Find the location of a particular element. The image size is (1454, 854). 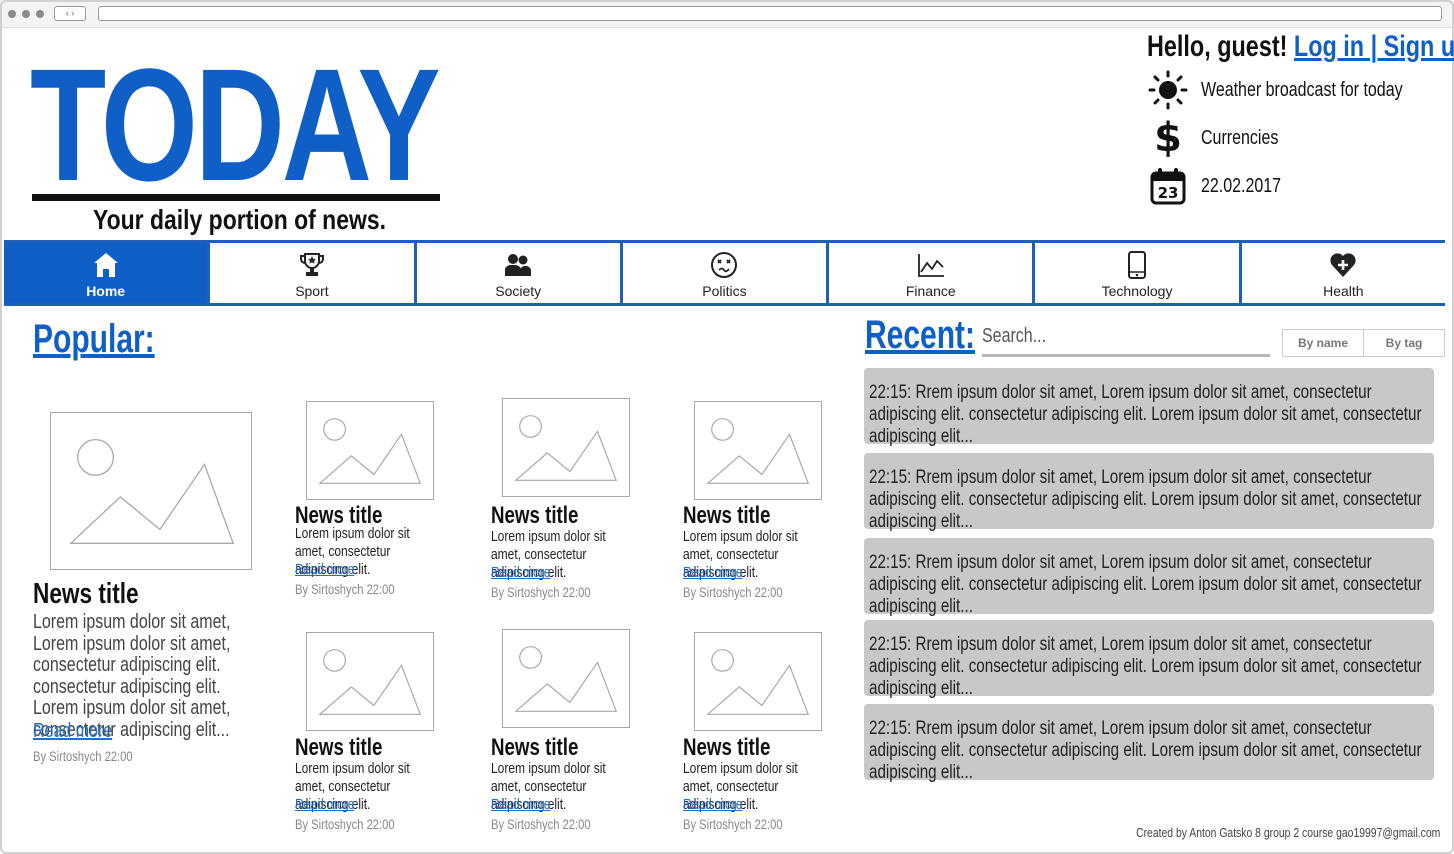

weather-label: Weather broadcast for today is located at coordinates (1302, 89).